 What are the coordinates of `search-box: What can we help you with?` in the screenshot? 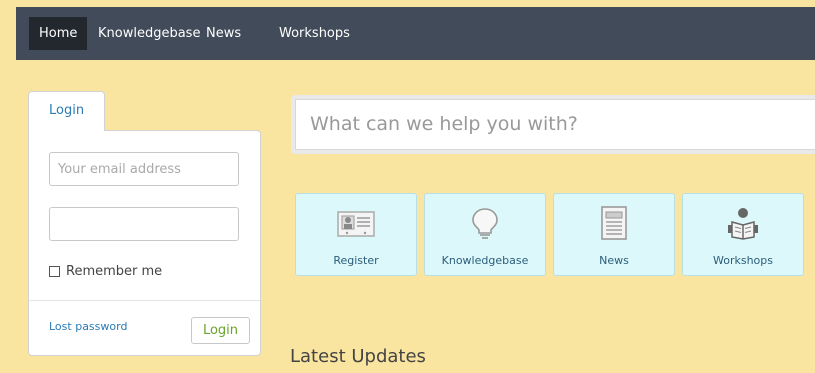 It's located at (553, 124).